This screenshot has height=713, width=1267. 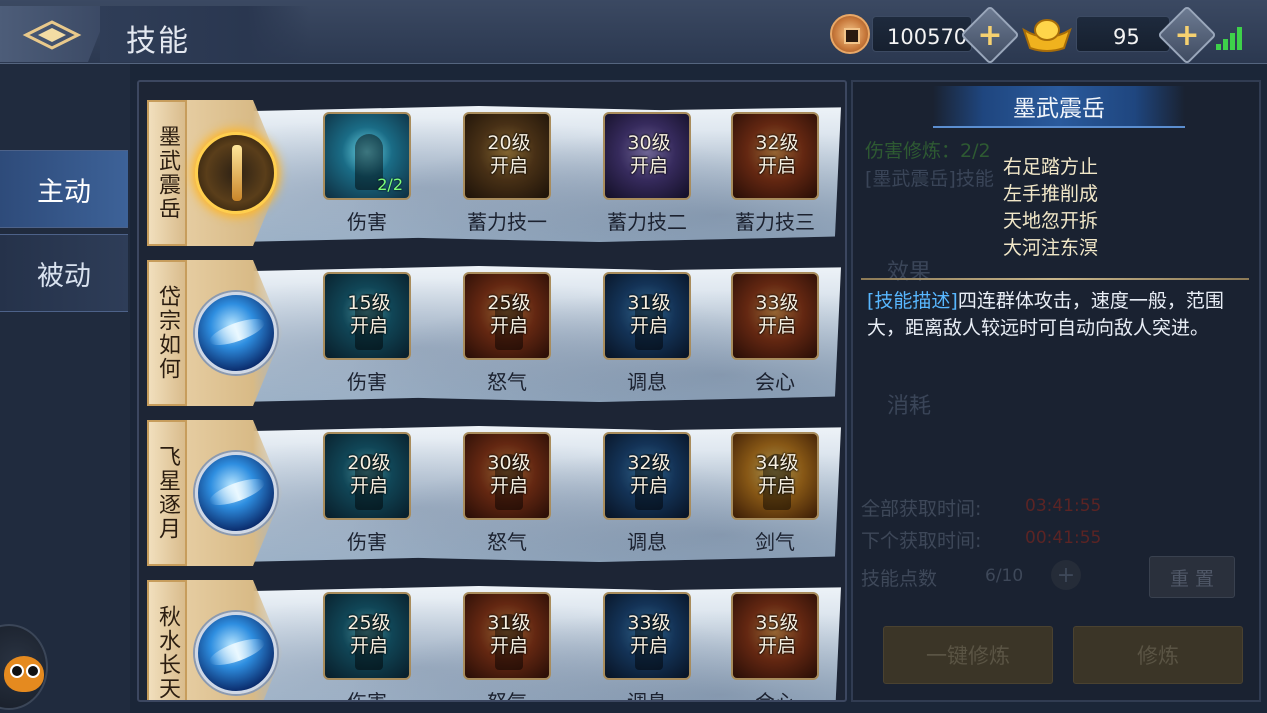 I want to click on breath-upgrade-icon: 32级 开启, so click(x=647, y=476).